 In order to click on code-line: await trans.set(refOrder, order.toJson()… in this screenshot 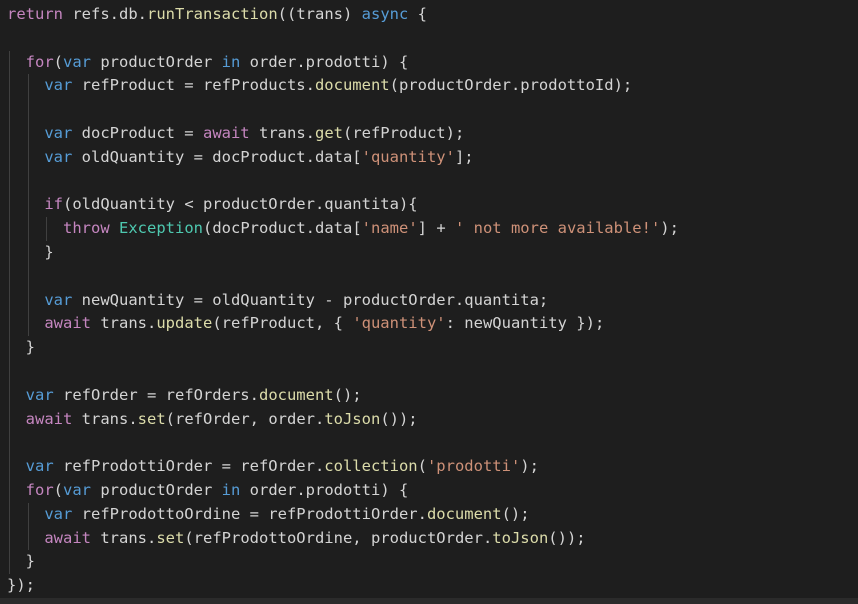, I will do `click(343, 420)`.